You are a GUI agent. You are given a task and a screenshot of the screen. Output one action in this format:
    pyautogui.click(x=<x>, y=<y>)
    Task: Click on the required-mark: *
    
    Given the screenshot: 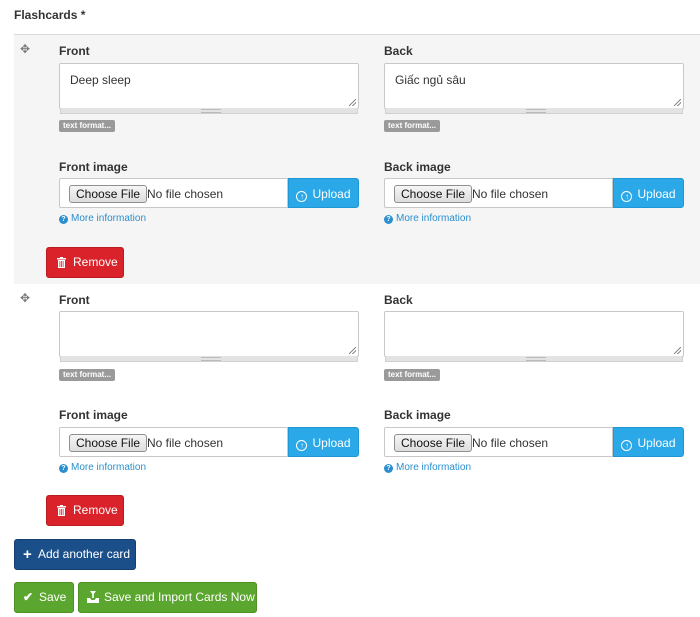 What is the action you would take?
    pyautogui.click(x=83, y=15)
    